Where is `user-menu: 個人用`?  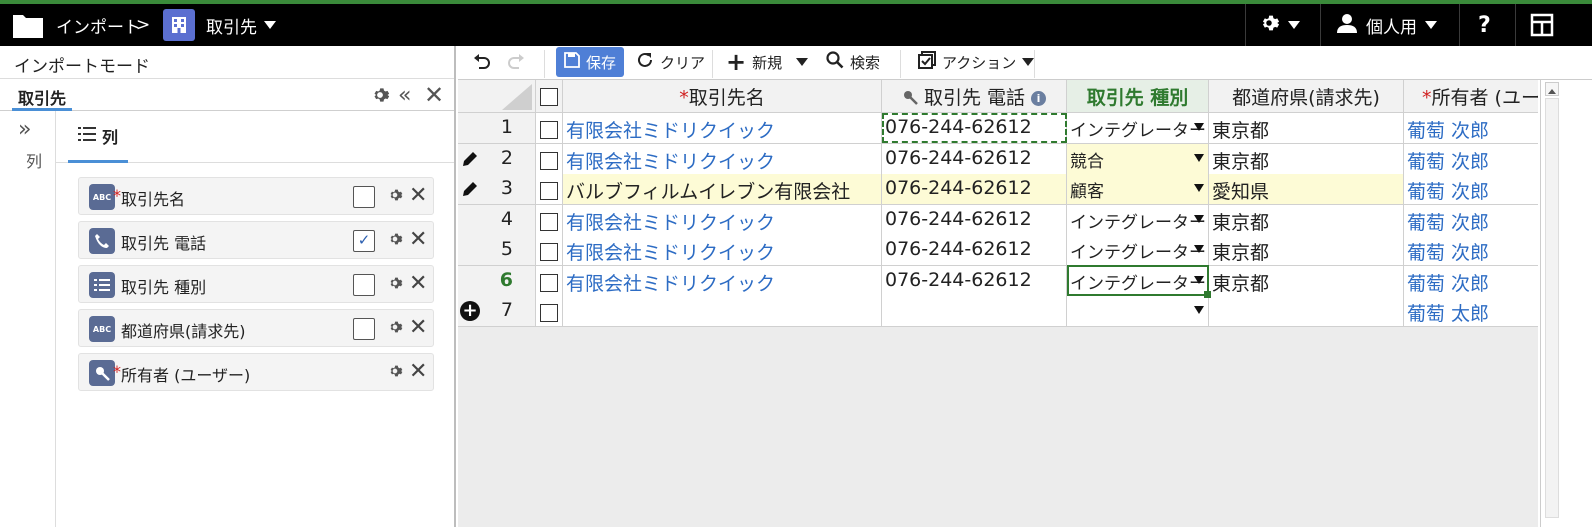 user-menu: 個人用 is located at coordinates (1386, 25).